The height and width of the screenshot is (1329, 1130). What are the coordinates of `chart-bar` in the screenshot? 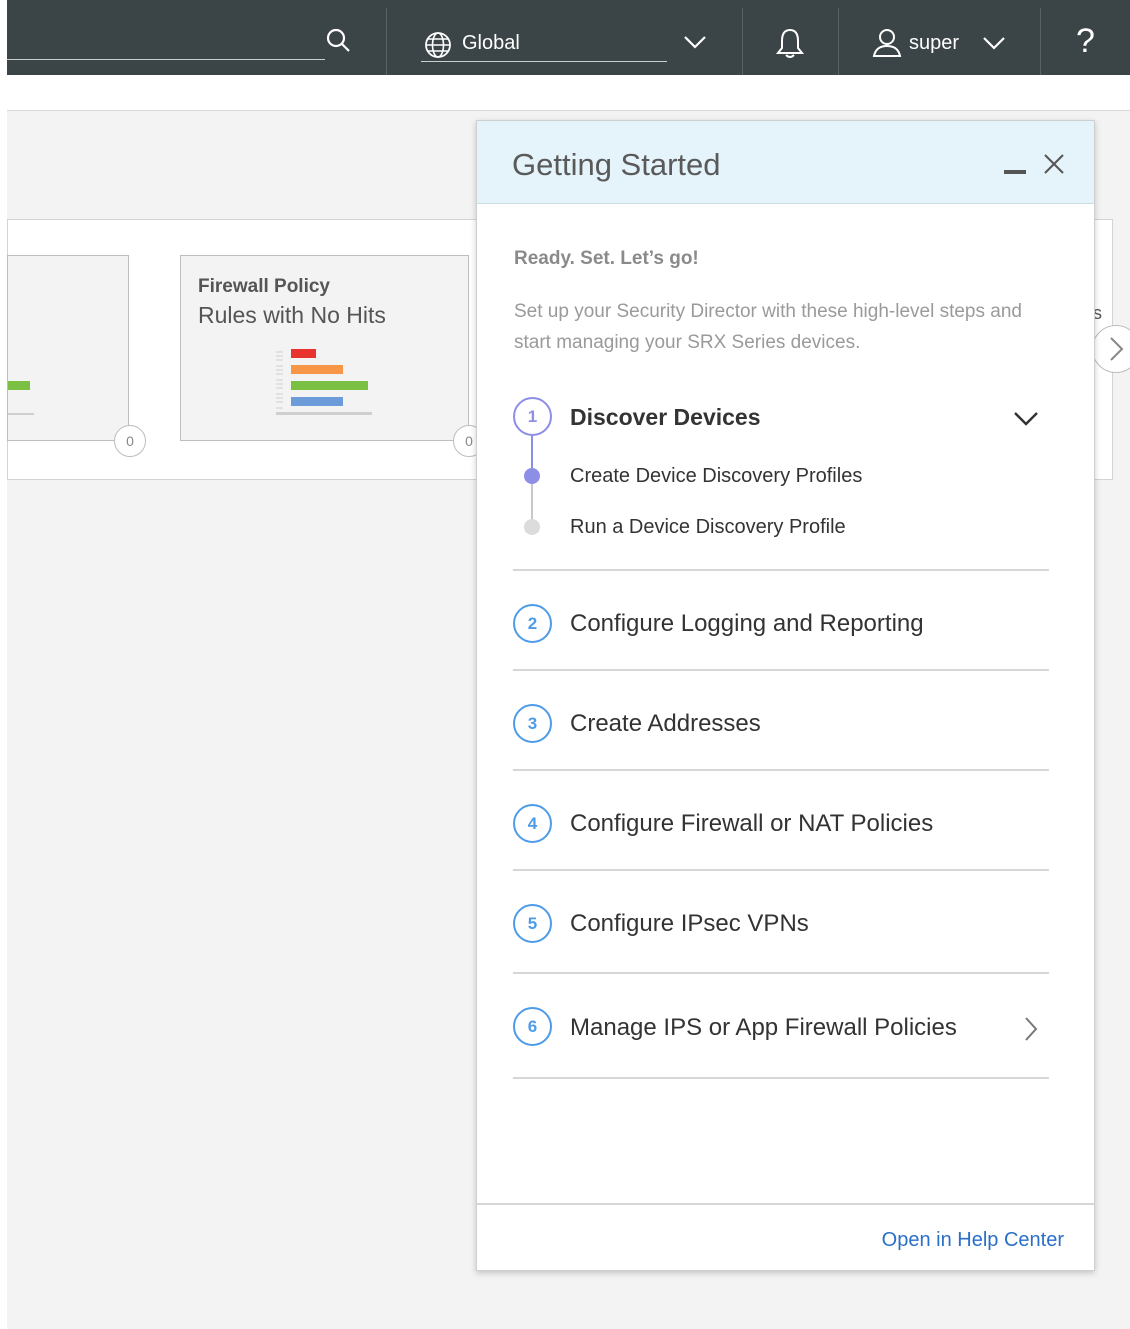 It's located at (19, 385).